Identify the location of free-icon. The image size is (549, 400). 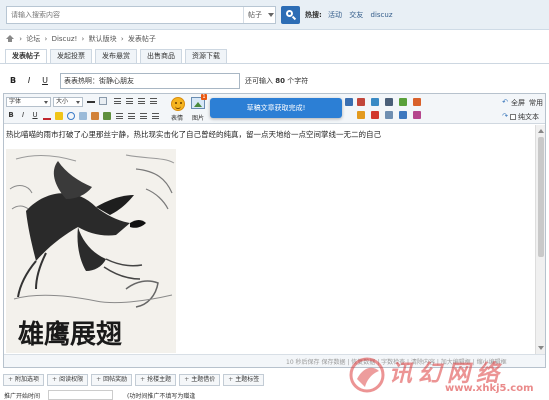
(417, 102).